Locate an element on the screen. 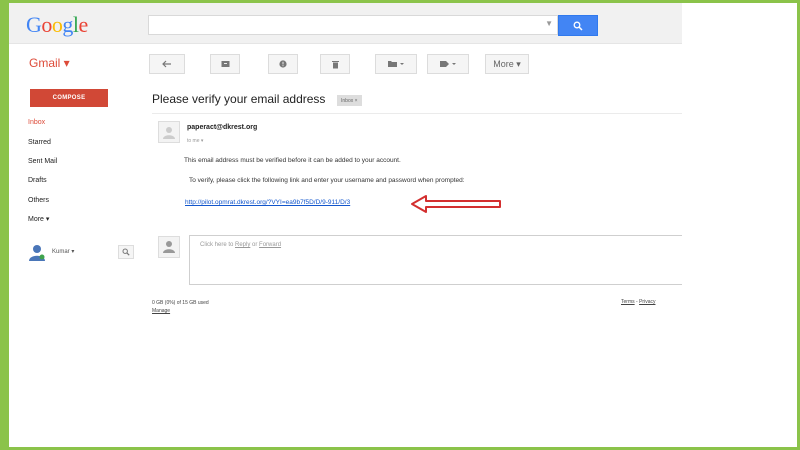 This screenshot has width=800, height=450. sidebar-item-others: Others is located at coordinates (38, 200).